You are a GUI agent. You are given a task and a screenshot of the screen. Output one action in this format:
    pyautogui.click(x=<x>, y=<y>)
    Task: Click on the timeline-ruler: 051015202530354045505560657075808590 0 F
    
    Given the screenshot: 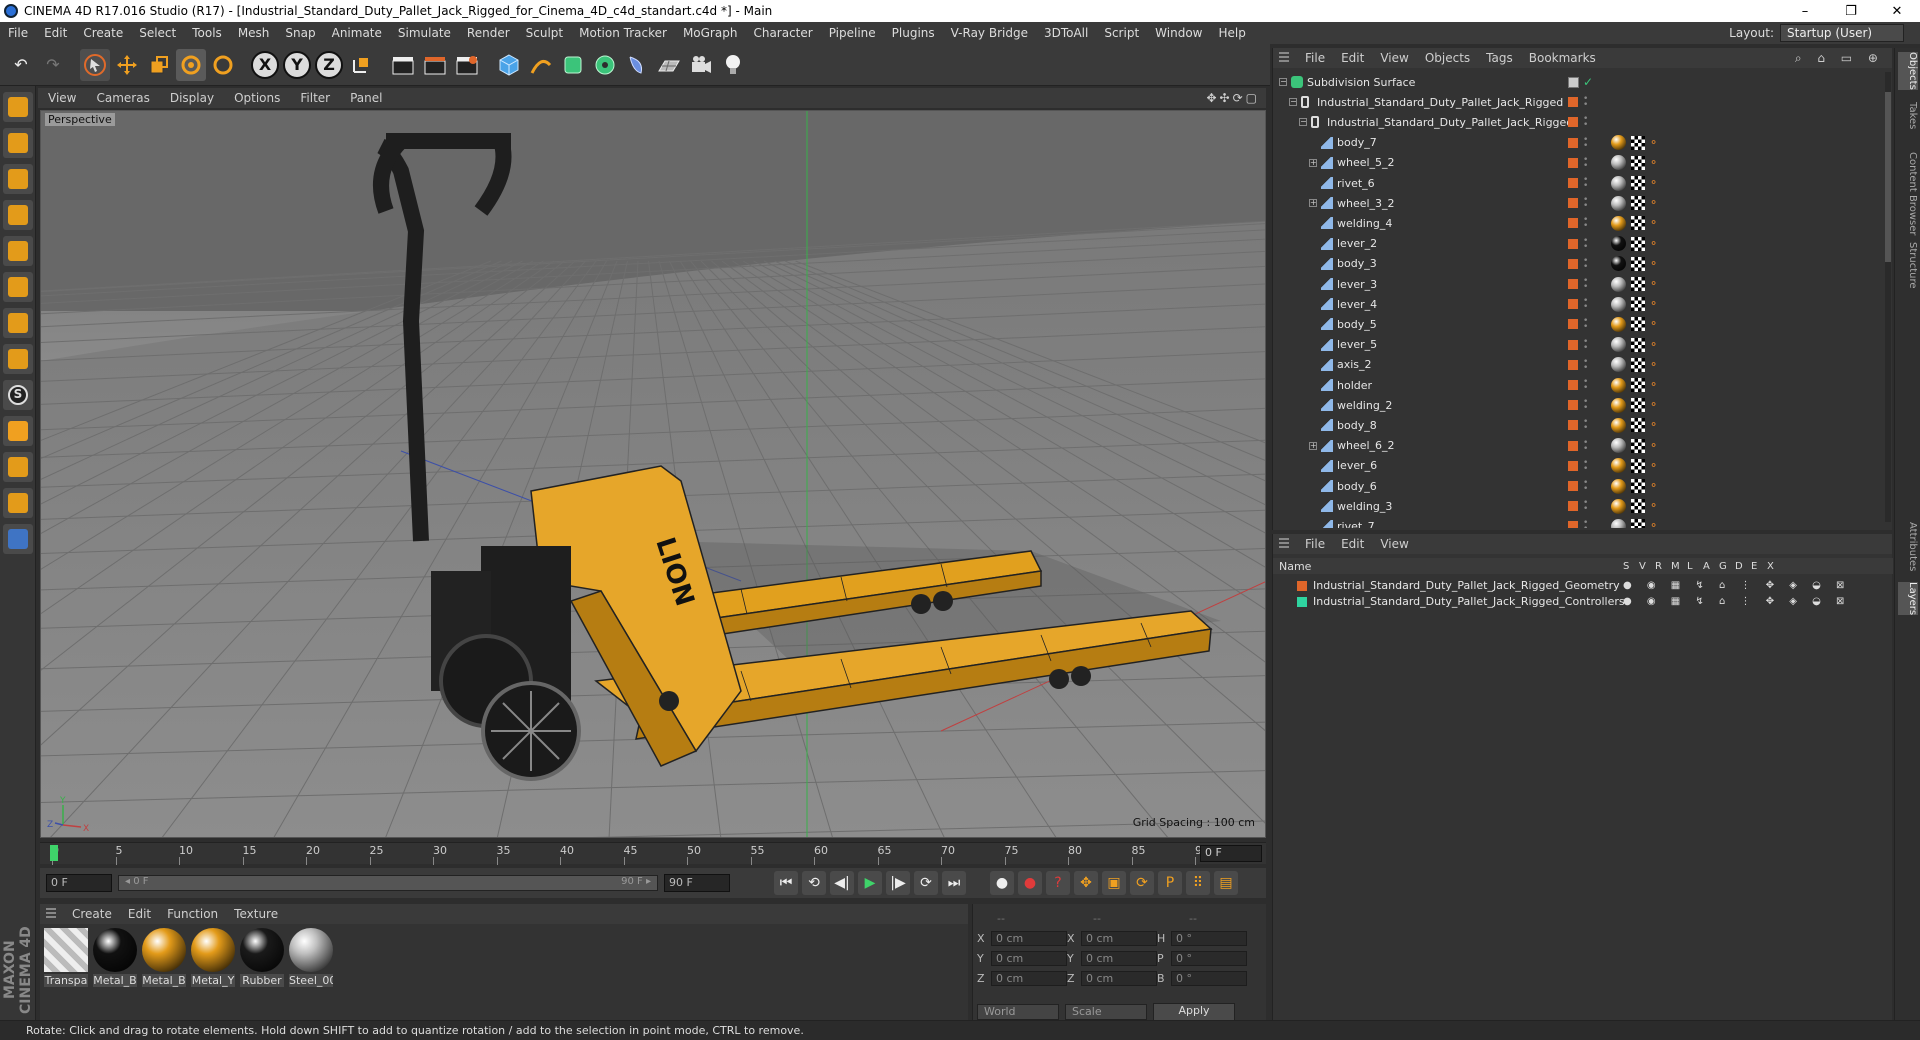 What is the action you would take?
    pyautogui.click(x=653, y=853)
    